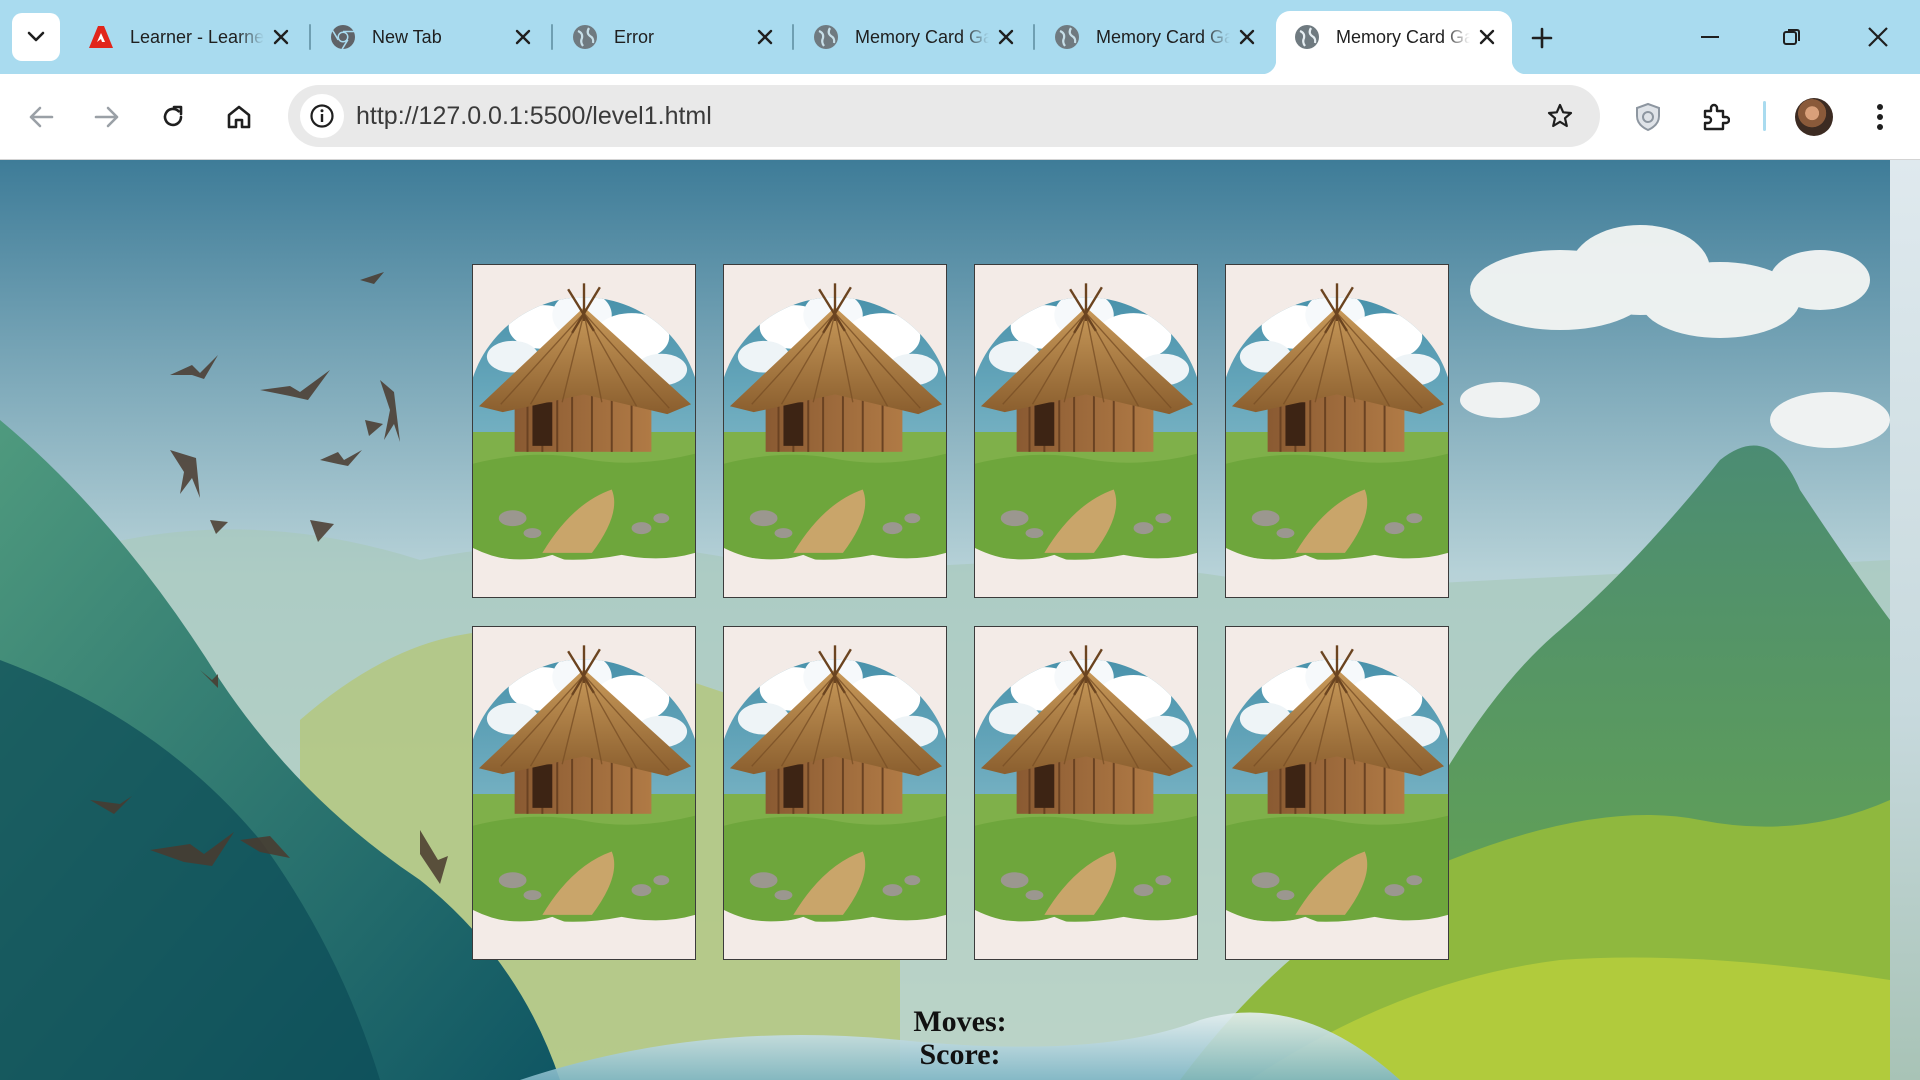  Describe the element at coordinates (672, 37) in the screenshot. I see `tab-error: Error` at that location.